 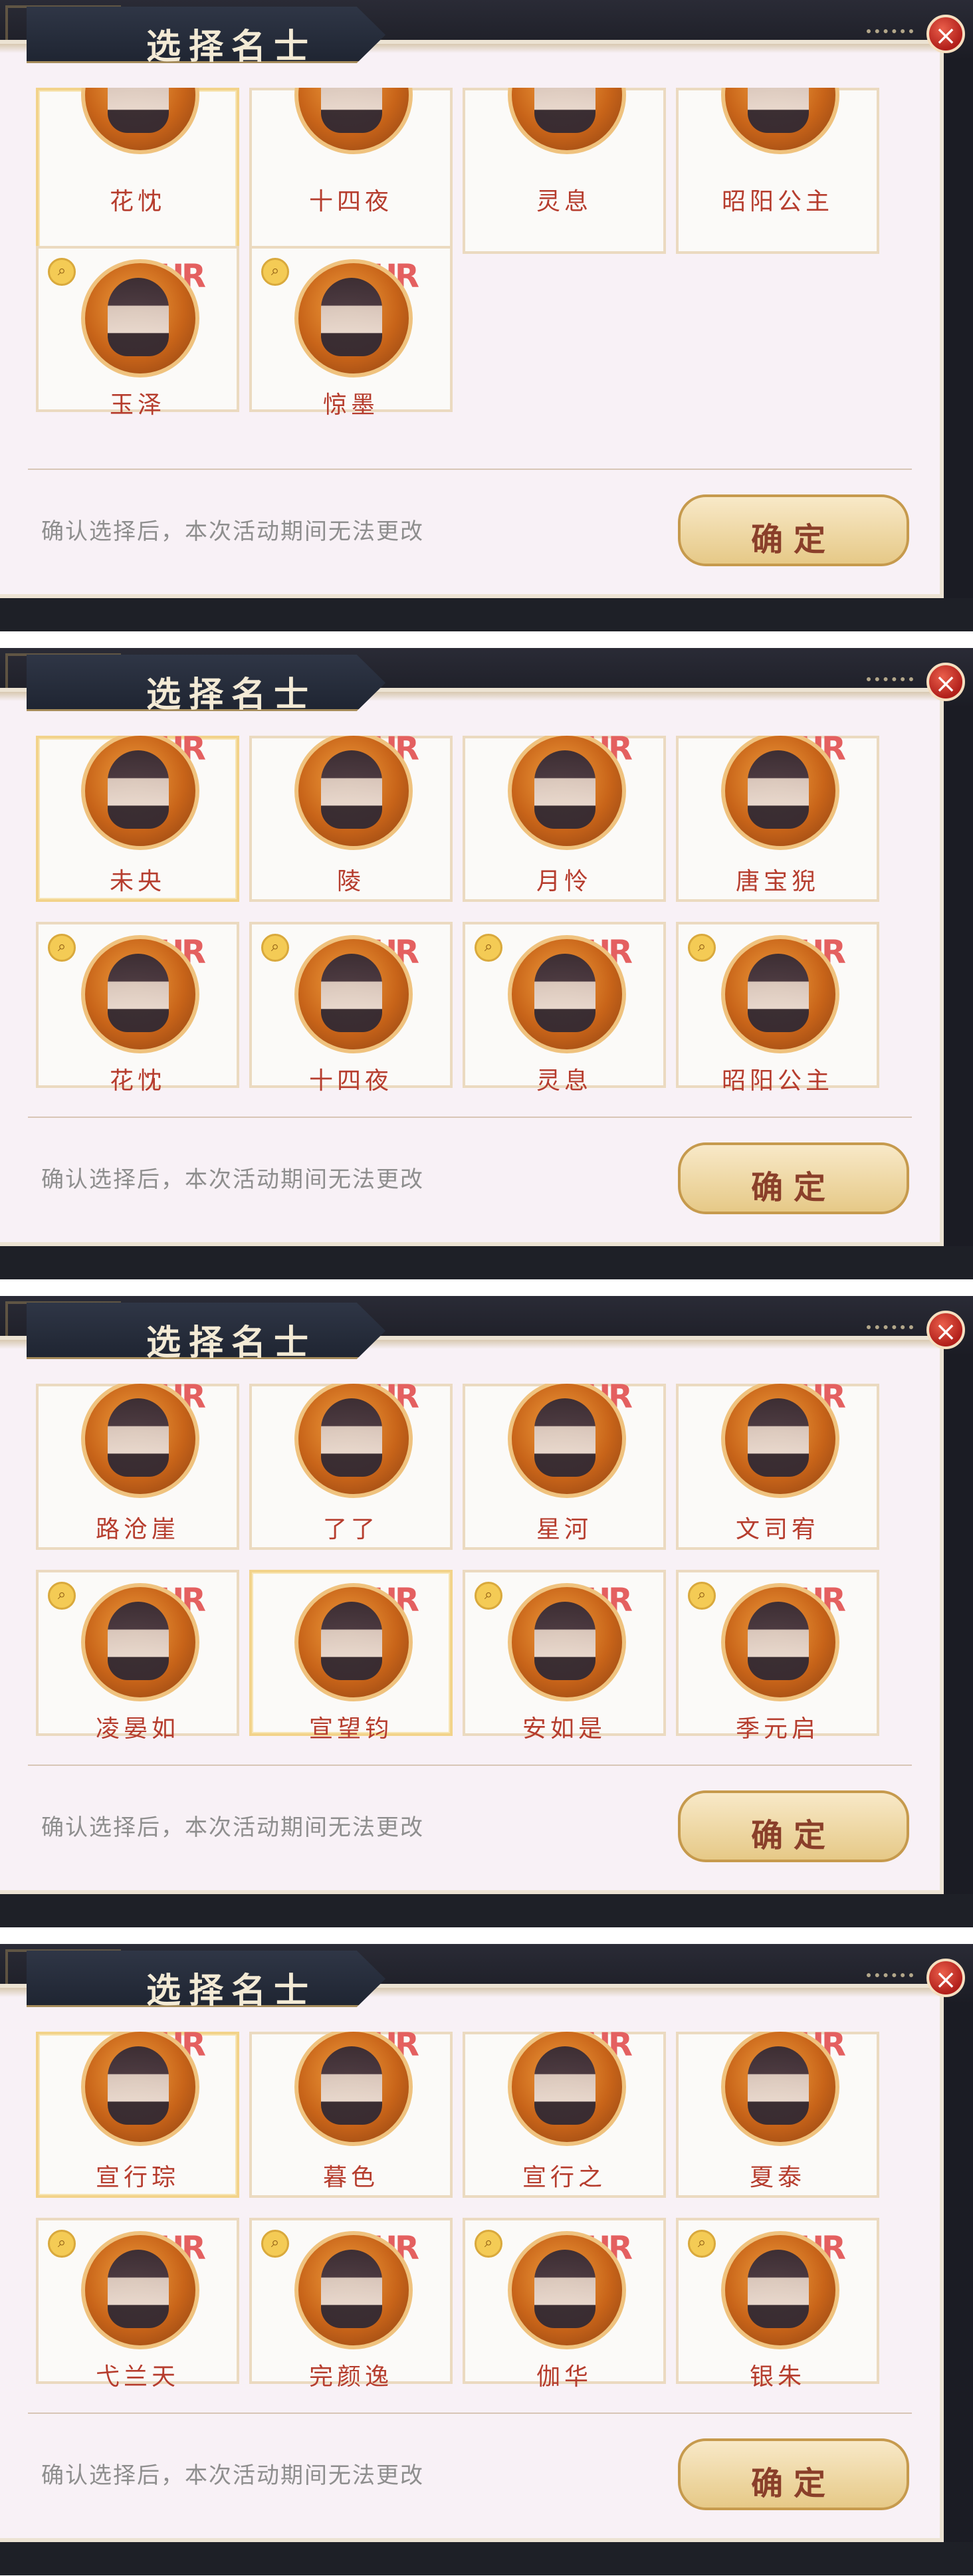 I want to click on character-card: UR 宣行琮, so click(x=137, y=2115).